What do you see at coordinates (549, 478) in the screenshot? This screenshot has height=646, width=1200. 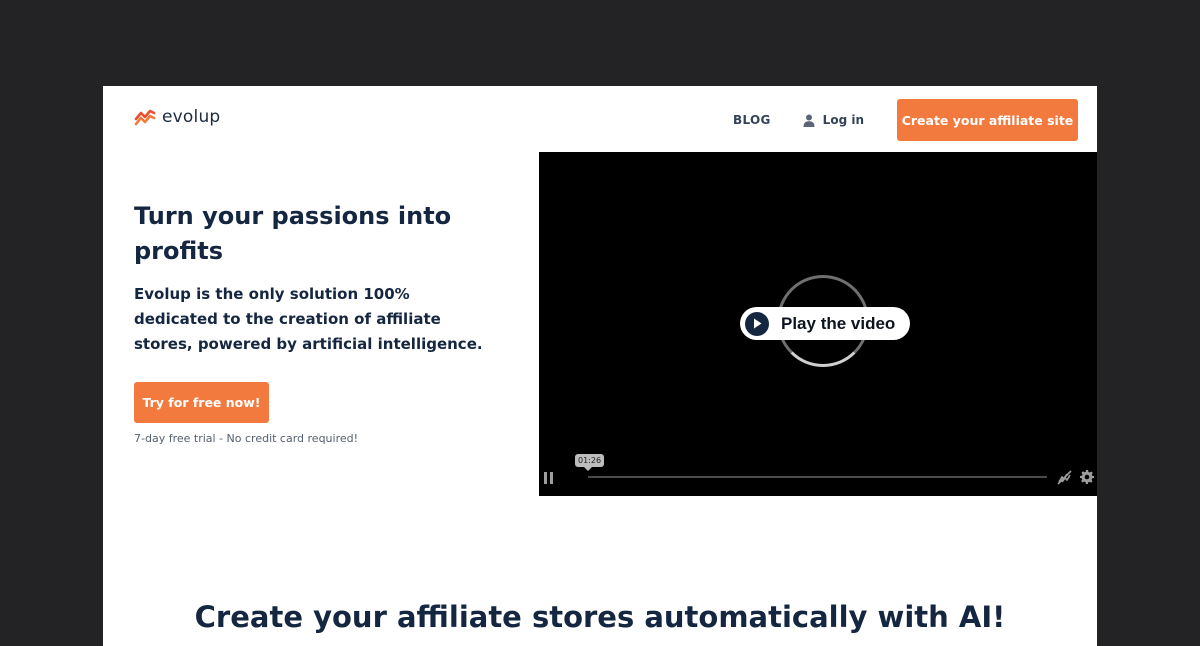 I see `pause-icon` at bounding box center [549, 478].